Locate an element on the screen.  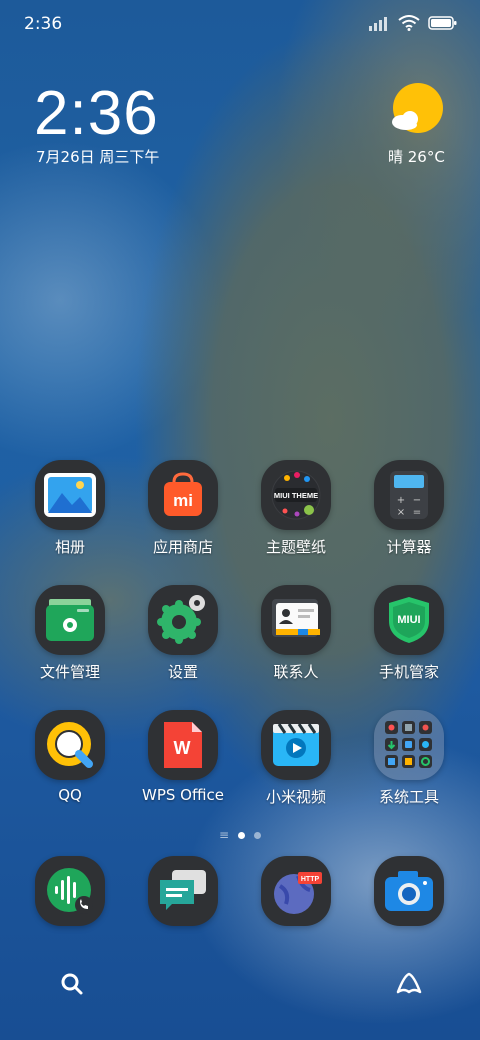
dock: HTTP is located at coordinates (240, 893).